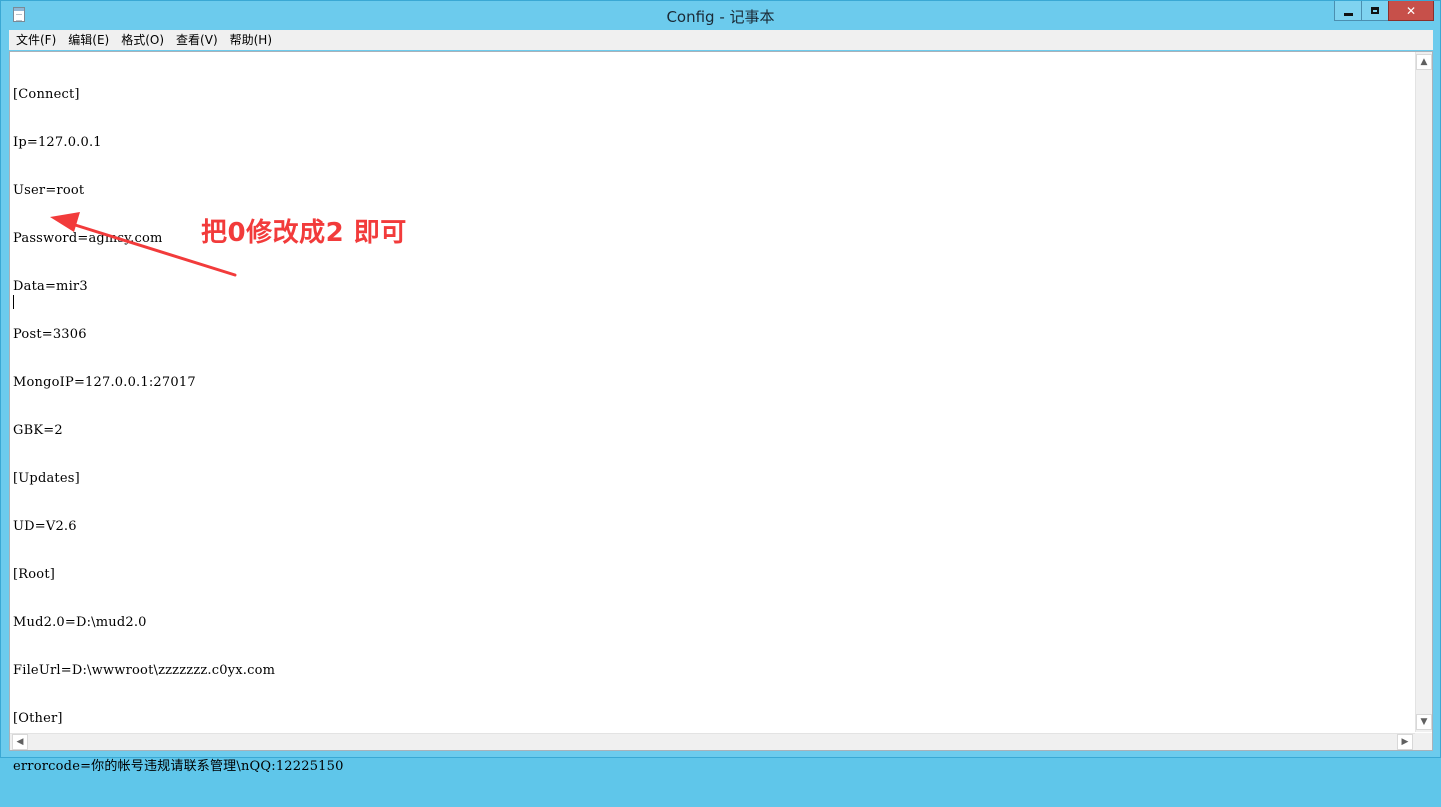 The width and height of the screenshot is (1441, 807). Describe the element at coordinates (712, 741) in the screenshot. I see `horizontal-scrollbar: ◀ ▶` at that location.